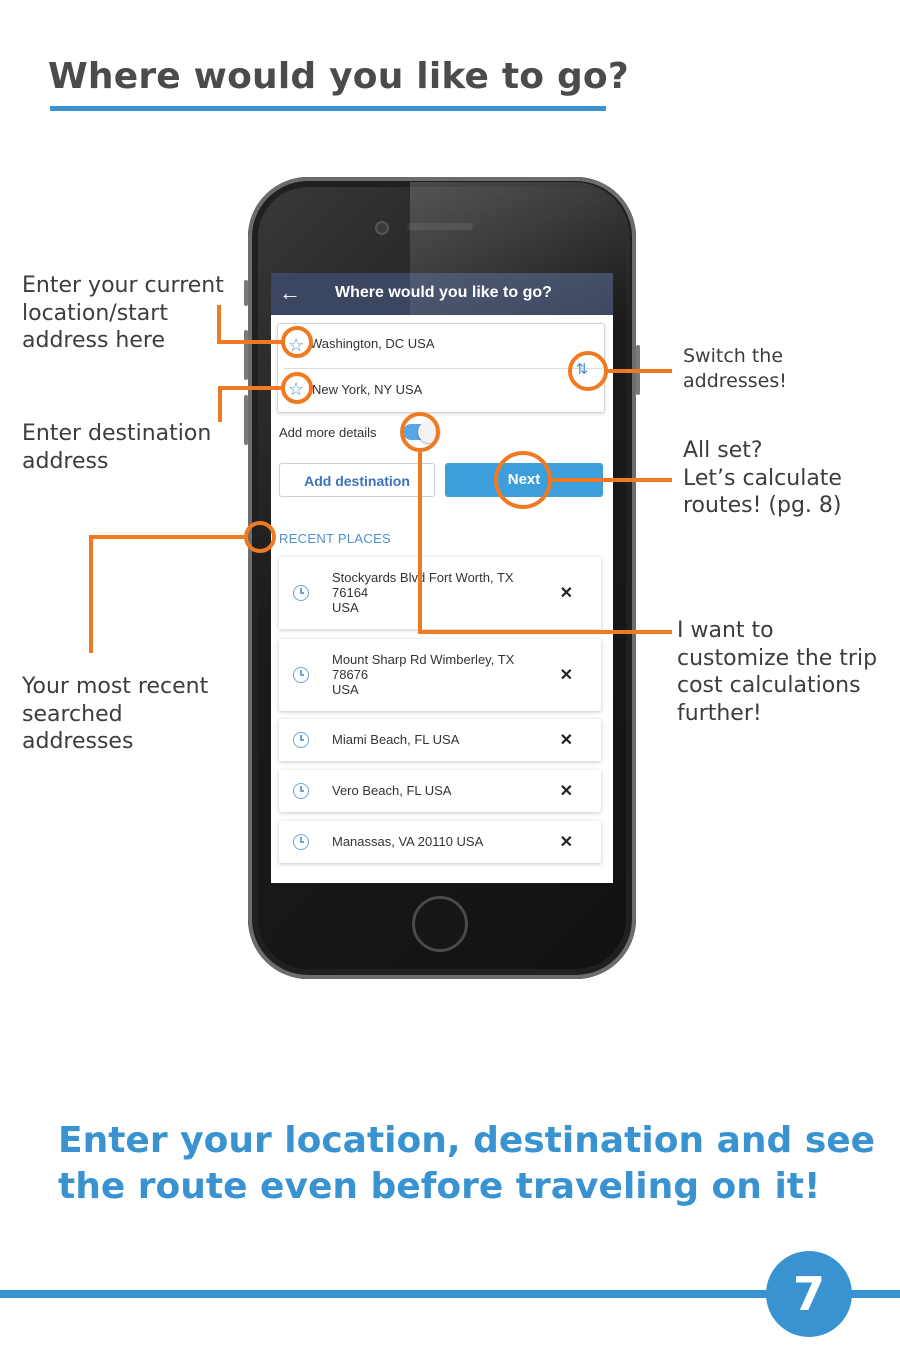  What do you see at coordinates (429, 432) in the screenshot?
I see `toggle-knob` at bounding box center [429, 432].